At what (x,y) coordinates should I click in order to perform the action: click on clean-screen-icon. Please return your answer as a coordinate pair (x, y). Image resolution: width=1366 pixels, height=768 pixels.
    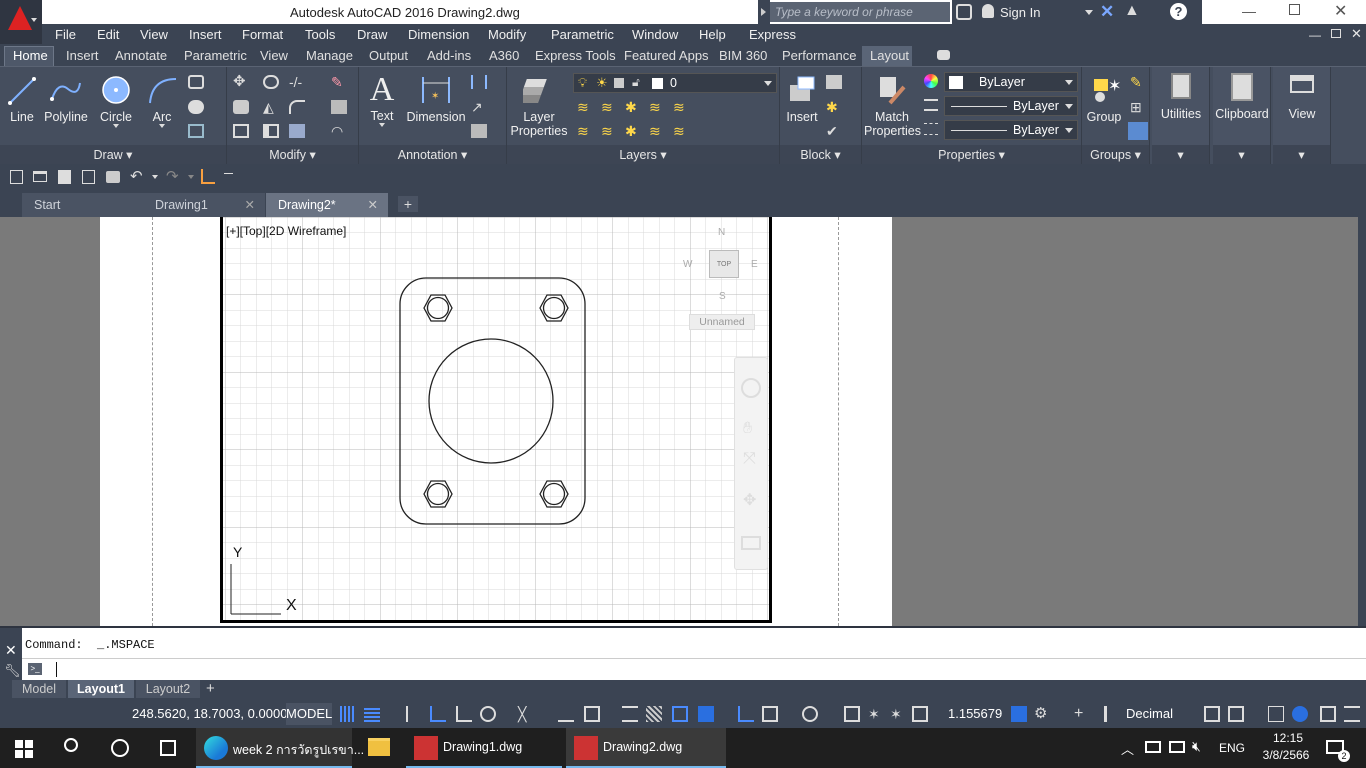
    Looking at the image, I should click on (1236, 714).